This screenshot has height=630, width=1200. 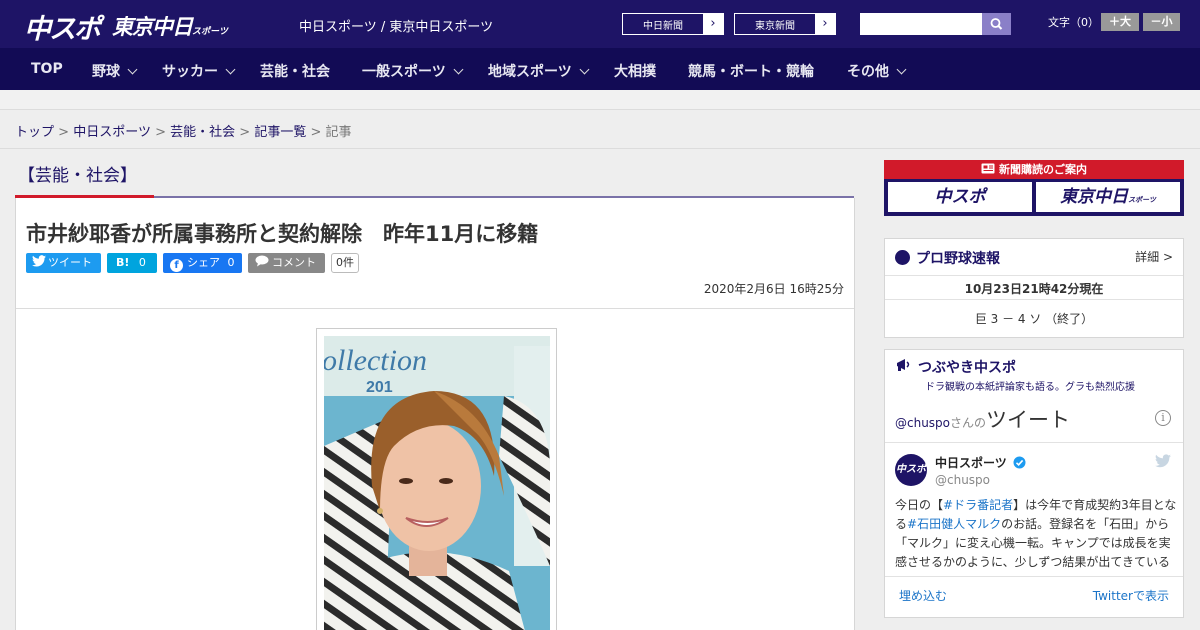 What do you see at coordinates (1120, 22) in the screenshot?
I see `font-larger-button: ＋大` at bounding box center [1120, 22].